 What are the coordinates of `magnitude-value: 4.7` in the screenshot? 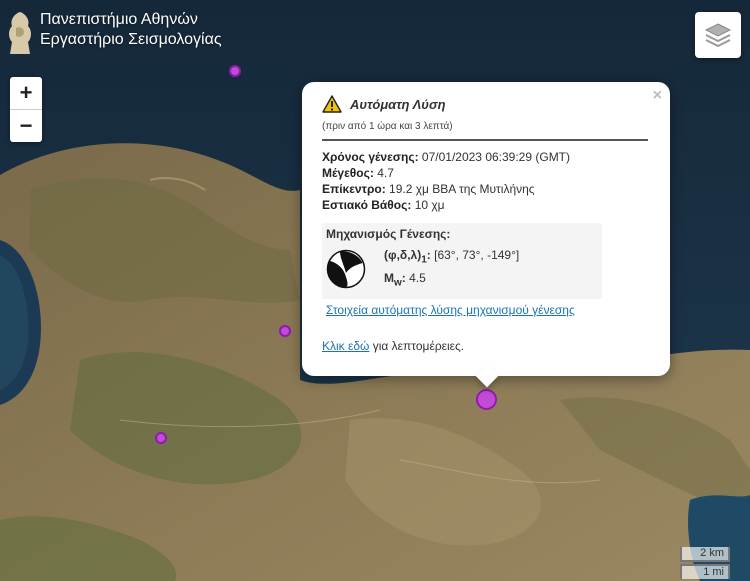 It's located at (385, 173).